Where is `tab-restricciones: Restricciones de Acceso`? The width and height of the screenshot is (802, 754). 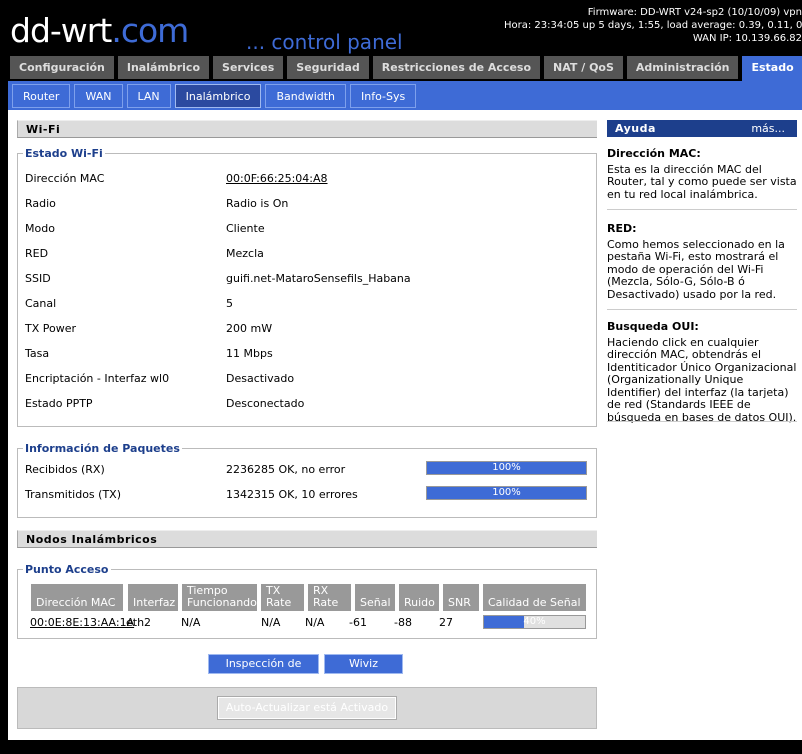 tab-restricciones: Restricciones de Acceso is located at coordinates (456, 67).